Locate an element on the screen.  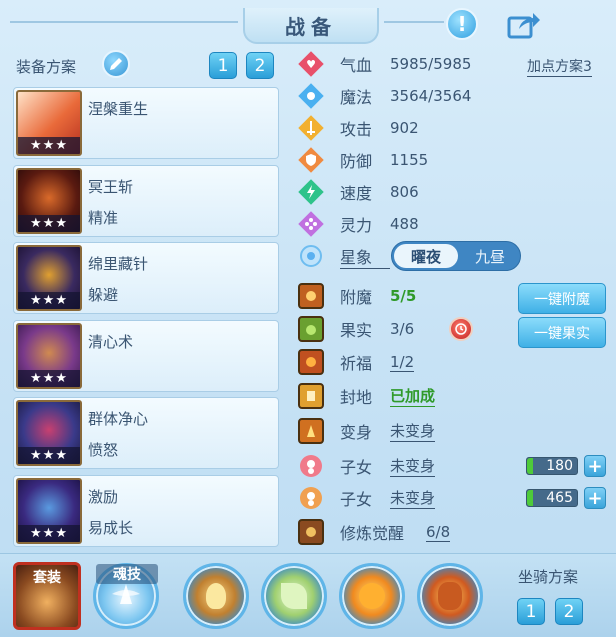
suit-label: 套装 is located at coordinates (47, 578).